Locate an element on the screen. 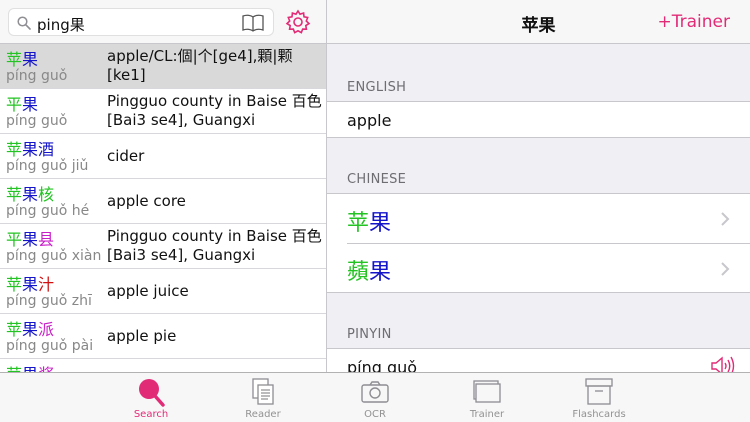  speaker-icon is located at coordinates (723, 363).